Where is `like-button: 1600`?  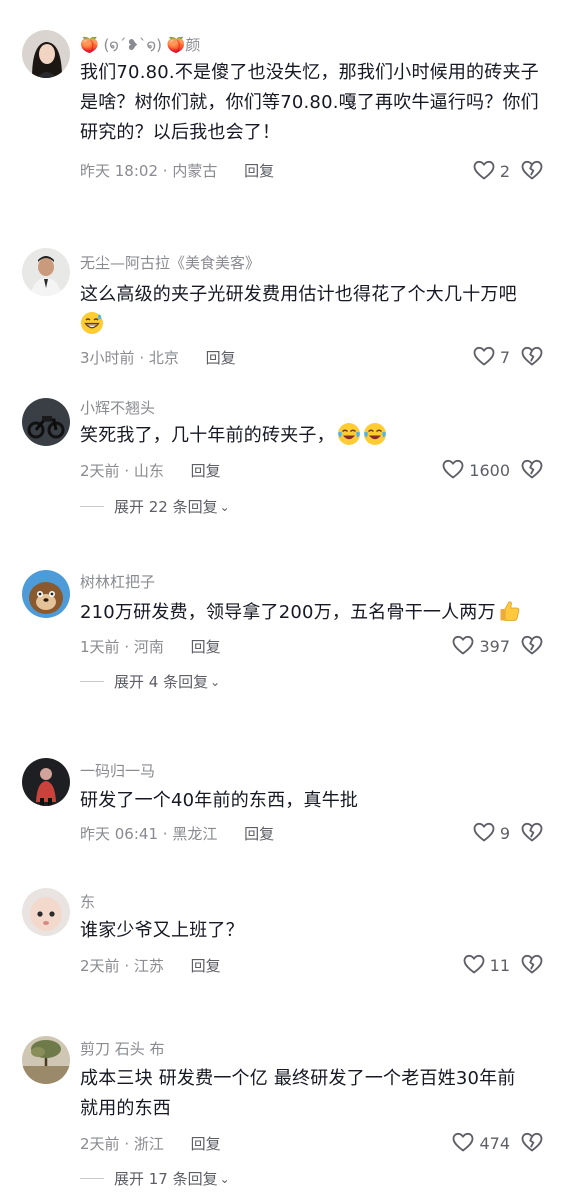
like-button: 1600 is located at coordinates (460, 469).